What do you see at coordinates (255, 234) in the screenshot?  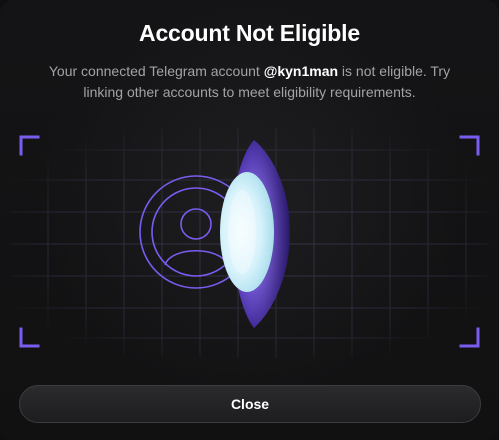 I see `scan-lens-icon` at bounding box center [255, 234].